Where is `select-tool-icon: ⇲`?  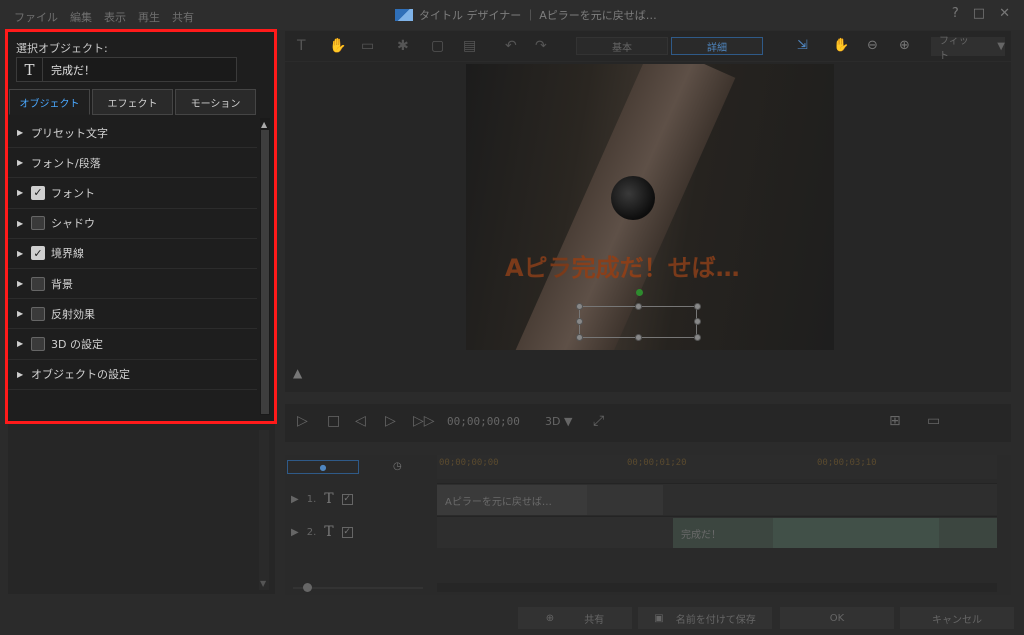 select-tool-icon: ⇲ is located at coordinates (802, 45).